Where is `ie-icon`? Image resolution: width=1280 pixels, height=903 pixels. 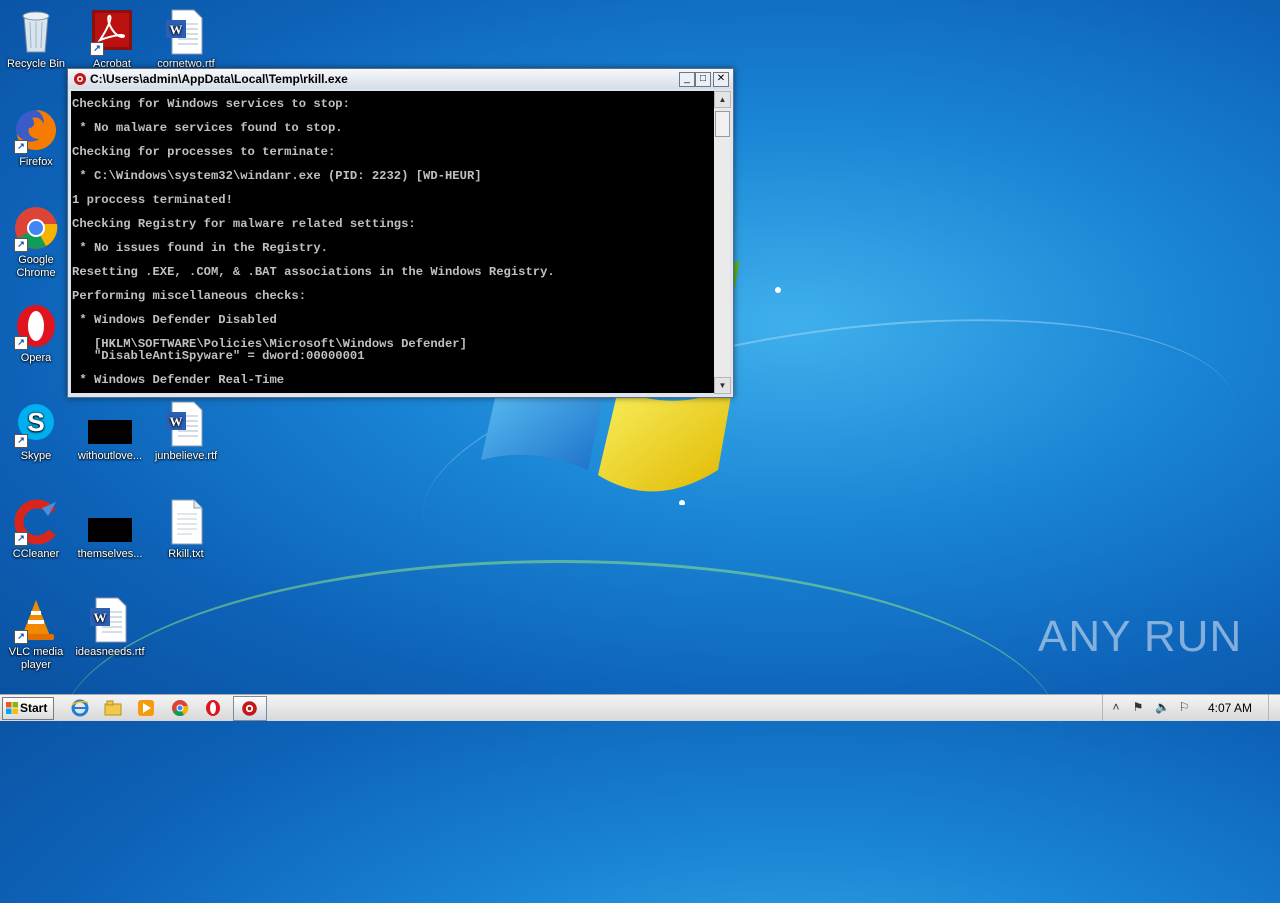 ie-icon is located at coordinates (80, 708).